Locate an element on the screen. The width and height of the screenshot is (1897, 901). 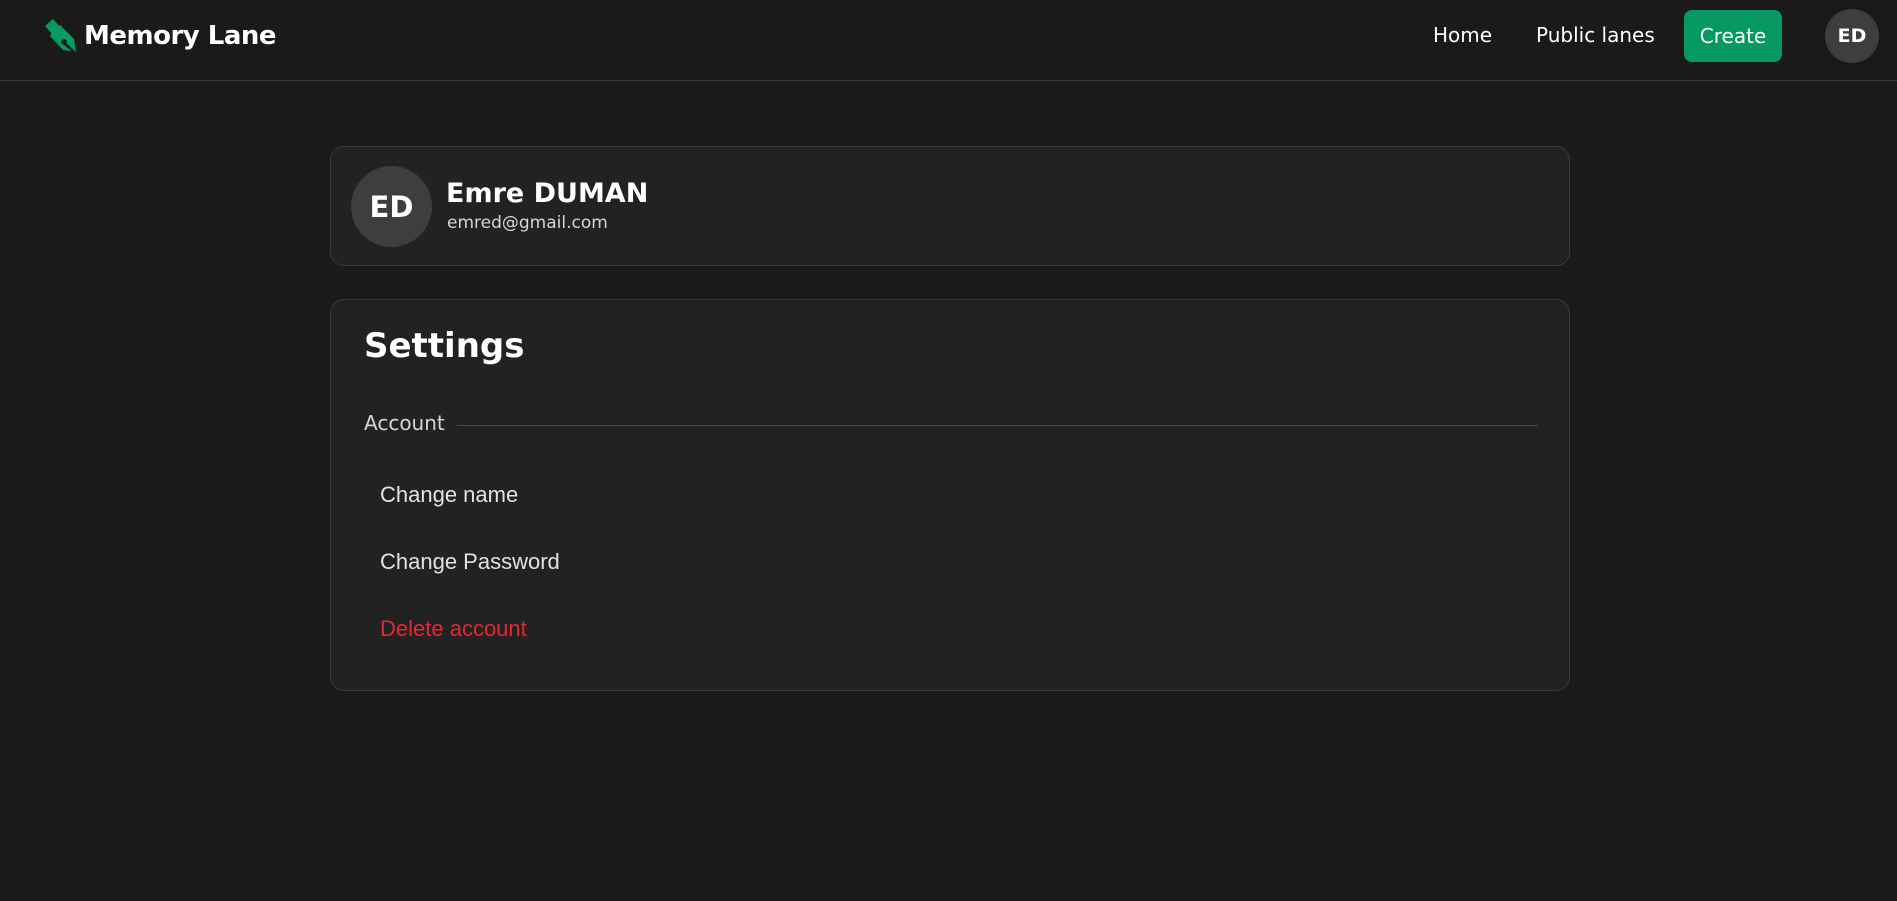
delete-account-option: Delete account is located at coordinates (453, 629).